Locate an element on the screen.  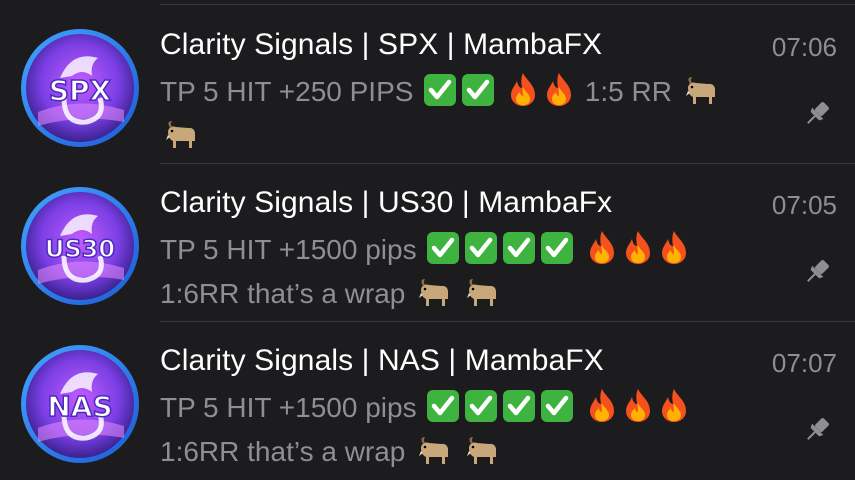
avatar-label: SPX is located at coordinates (80, 90).